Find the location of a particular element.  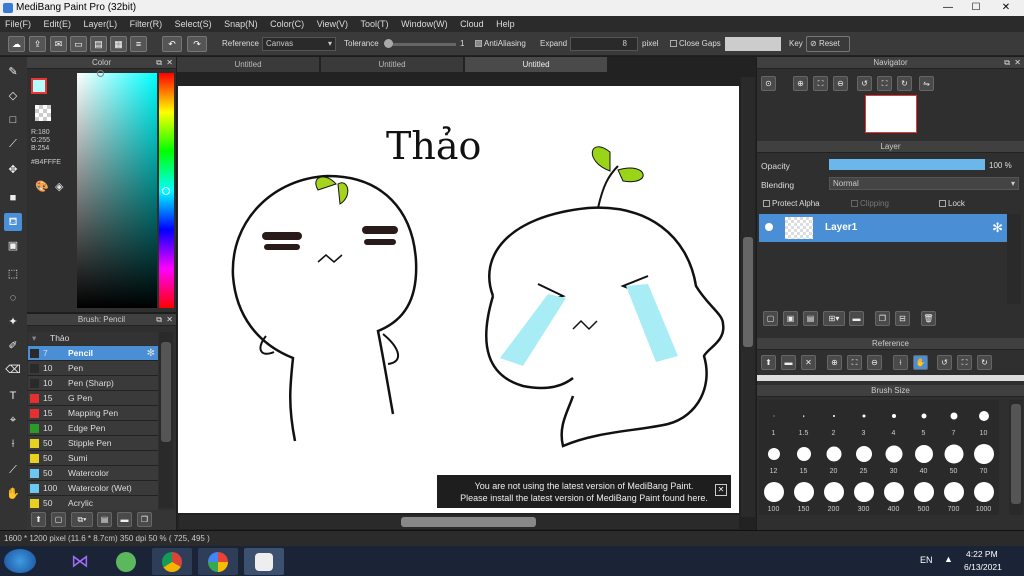

tab-untitled-2: Untitled is located at coordinates (392, 64).